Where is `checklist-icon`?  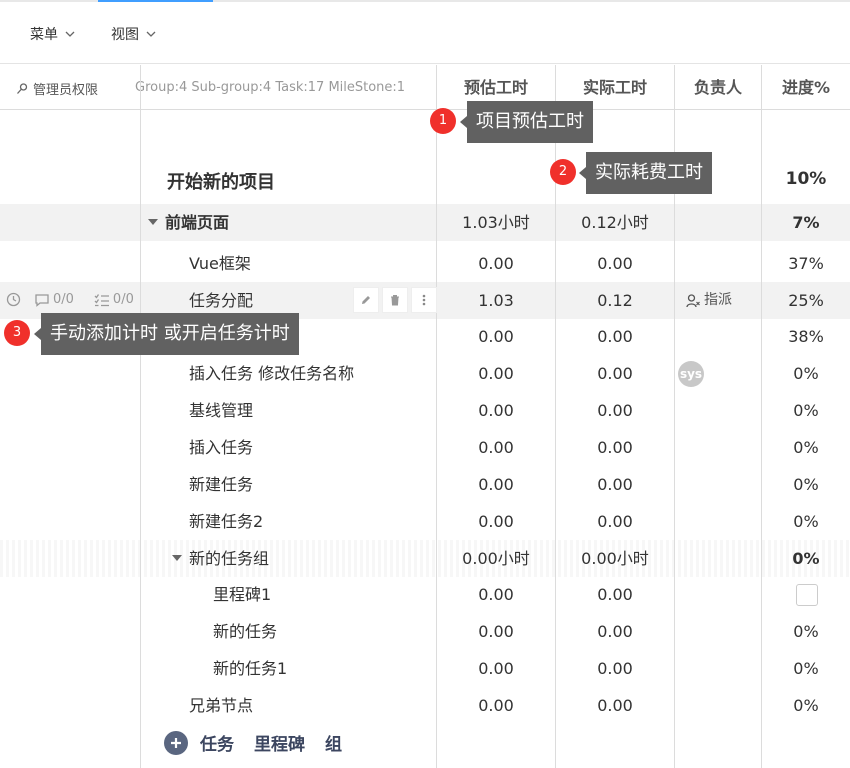
checklist-icon is located at coordinates (101, 299).